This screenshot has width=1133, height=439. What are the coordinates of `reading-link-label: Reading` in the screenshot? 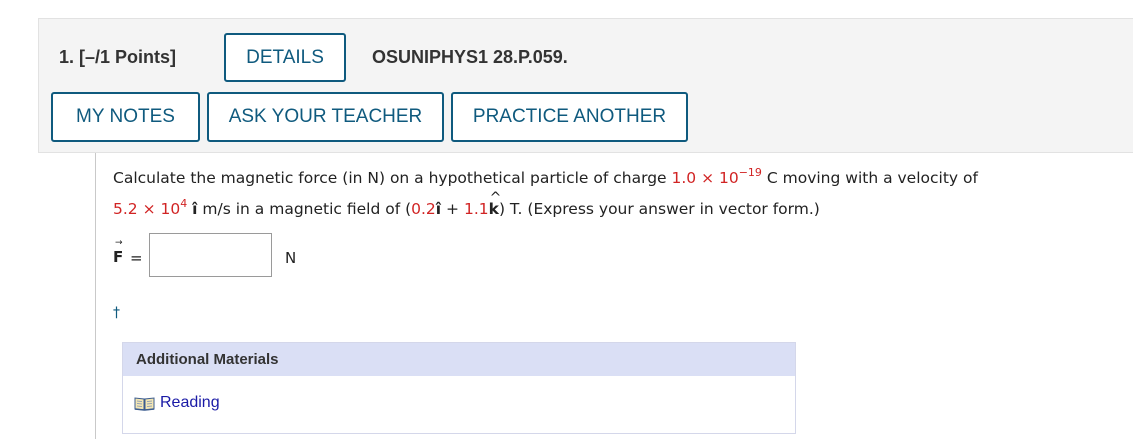 It's located at (190, 402).